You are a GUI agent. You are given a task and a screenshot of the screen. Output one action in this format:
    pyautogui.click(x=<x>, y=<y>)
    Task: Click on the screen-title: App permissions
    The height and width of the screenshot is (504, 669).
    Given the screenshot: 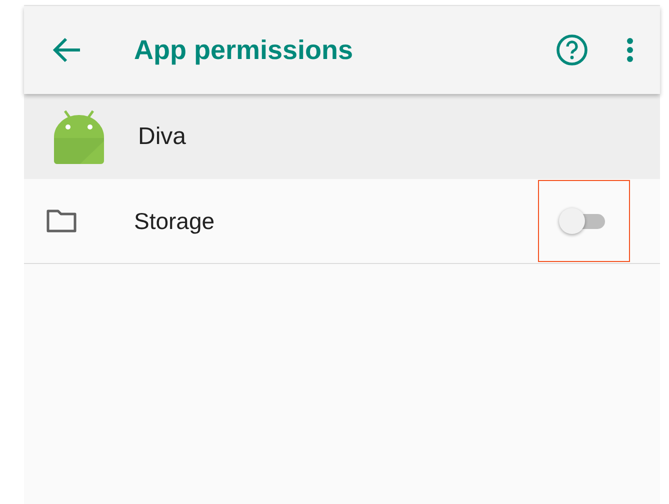 What is the action you would take?
    pyautogui.click(x=244, y=50)
    